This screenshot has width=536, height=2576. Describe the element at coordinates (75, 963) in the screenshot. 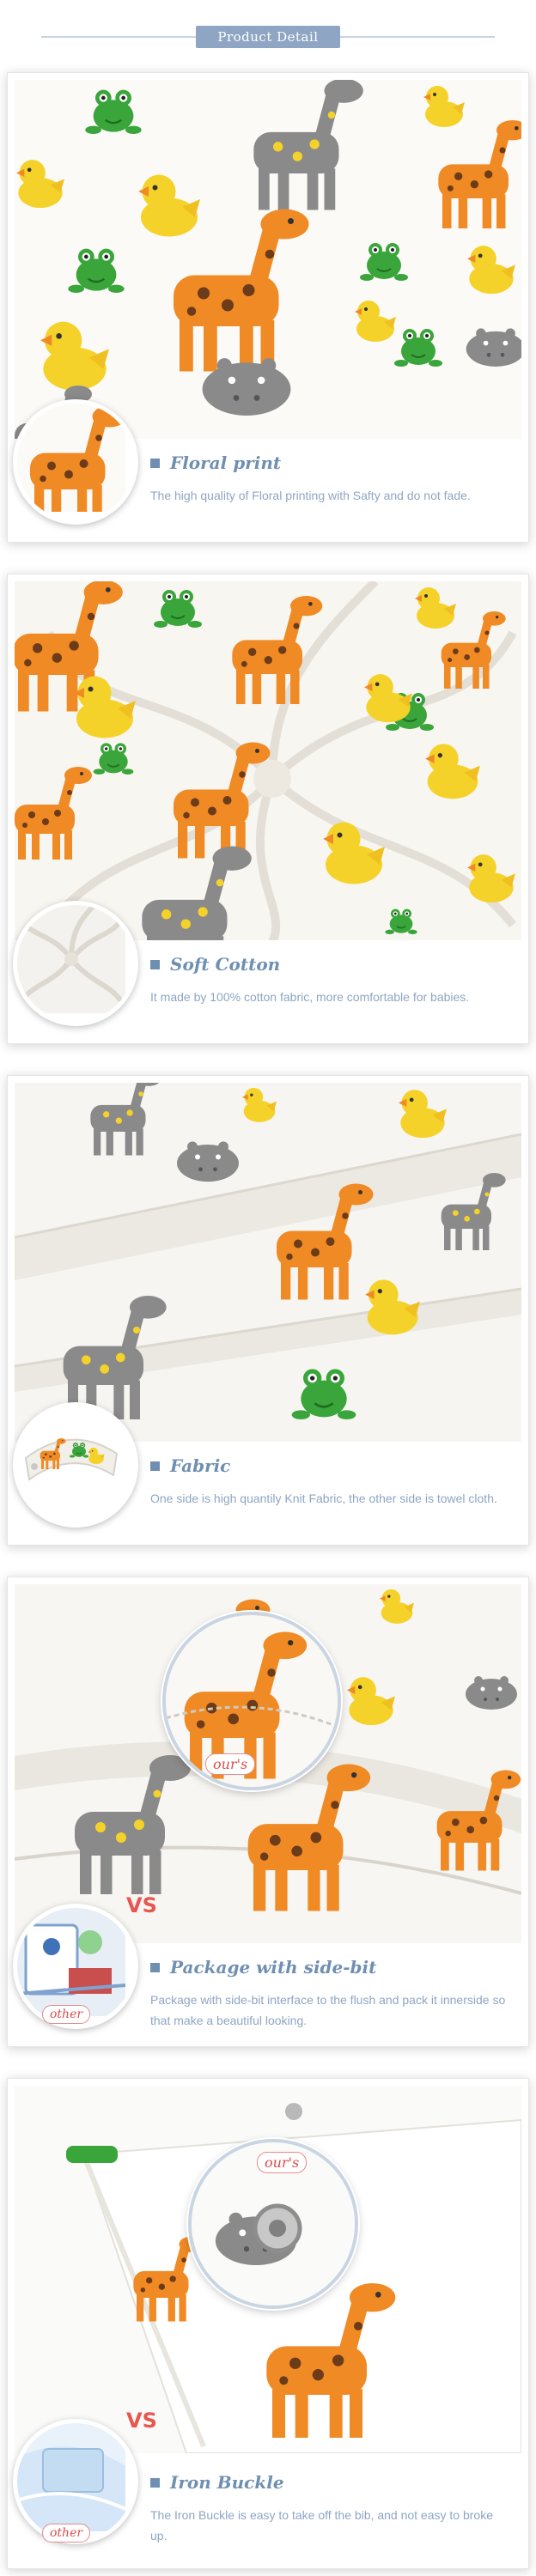

I see `soft-cotton-closeup` at that location.